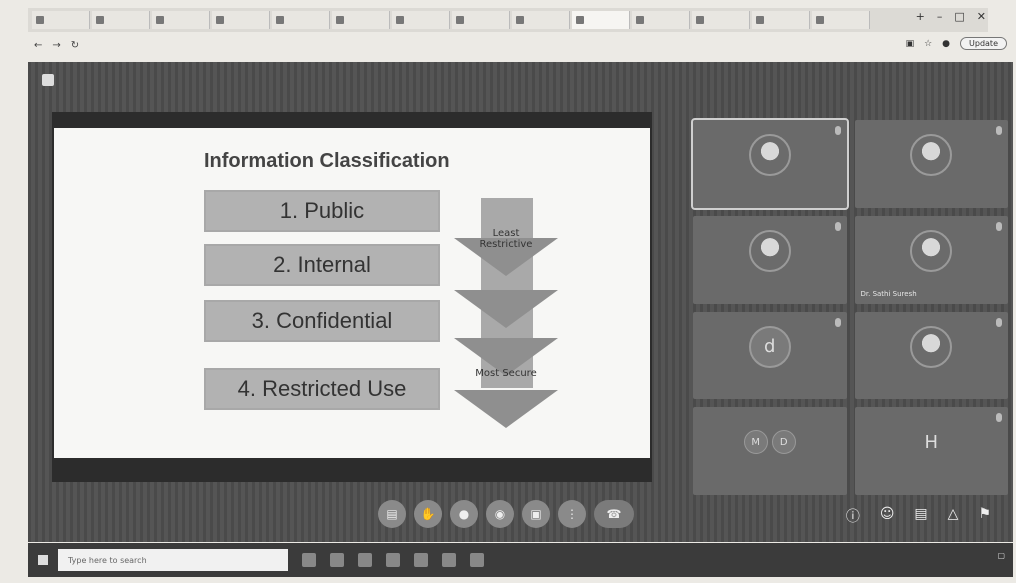  What do you see at coordinates (75, 45) in the screenshot?
I see `reload-icon: ↻` at bounding box center [75, 45].